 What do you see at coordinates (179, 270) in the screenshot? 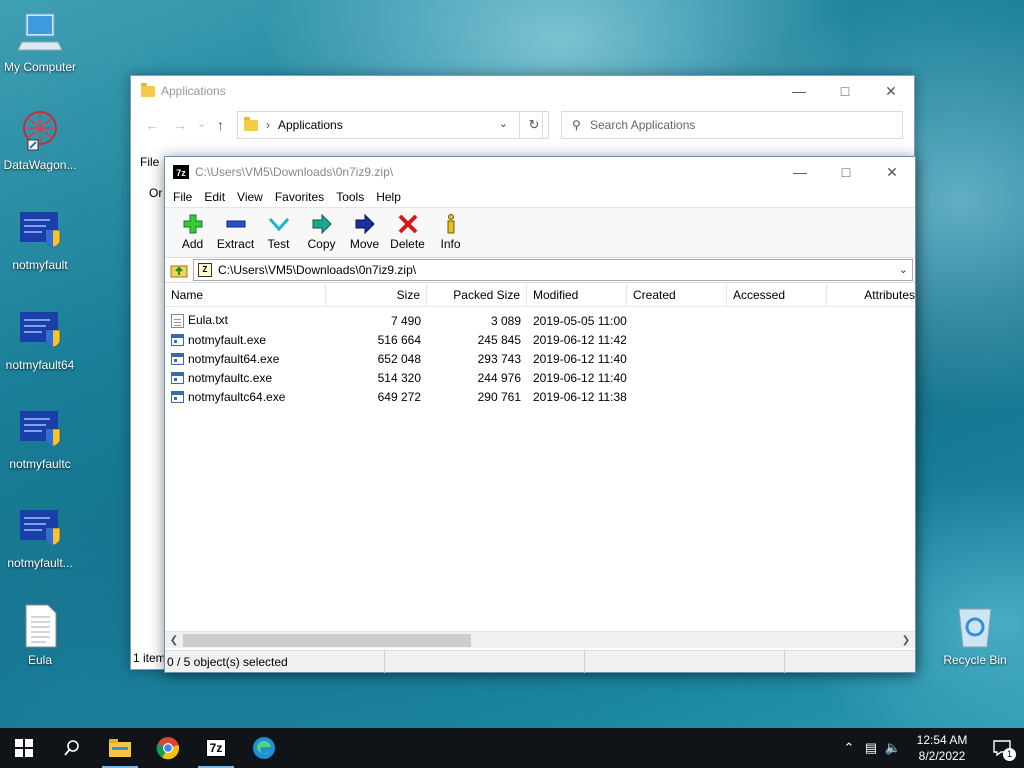
I see `folder-up-button` at bounding box center [179, 270].